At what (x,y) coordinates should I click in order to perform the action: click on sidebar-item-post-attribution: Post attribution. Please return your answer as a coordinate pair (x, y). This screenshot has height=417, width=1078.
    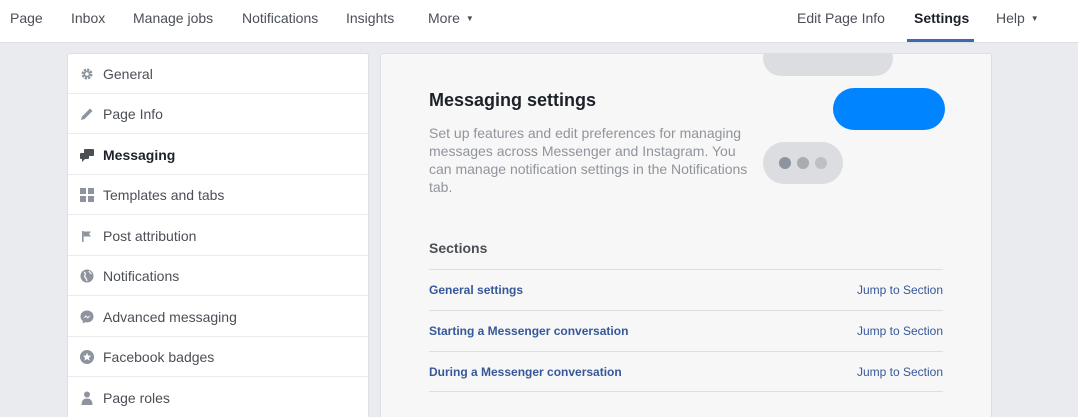
    Looking at the image, I should click on (218, 236).